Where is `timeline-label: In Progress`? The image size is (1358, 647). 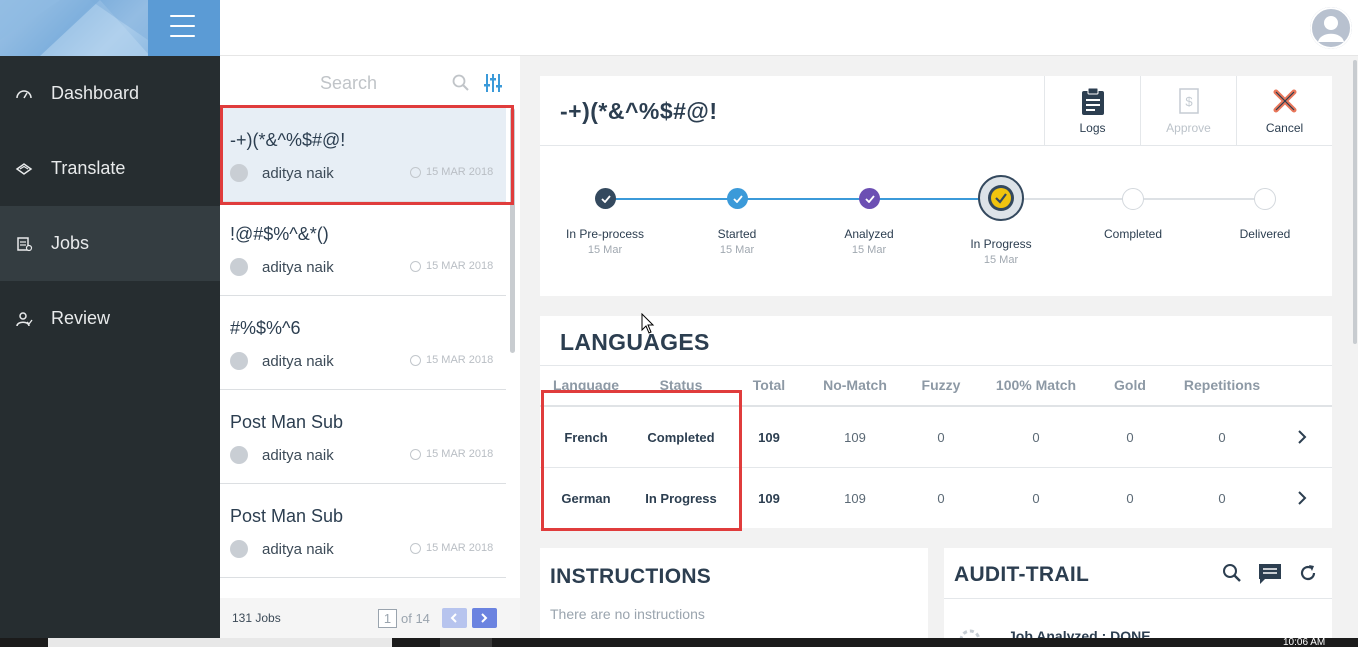
timeline-label: In Progress is located at coordinates (1001, 244).